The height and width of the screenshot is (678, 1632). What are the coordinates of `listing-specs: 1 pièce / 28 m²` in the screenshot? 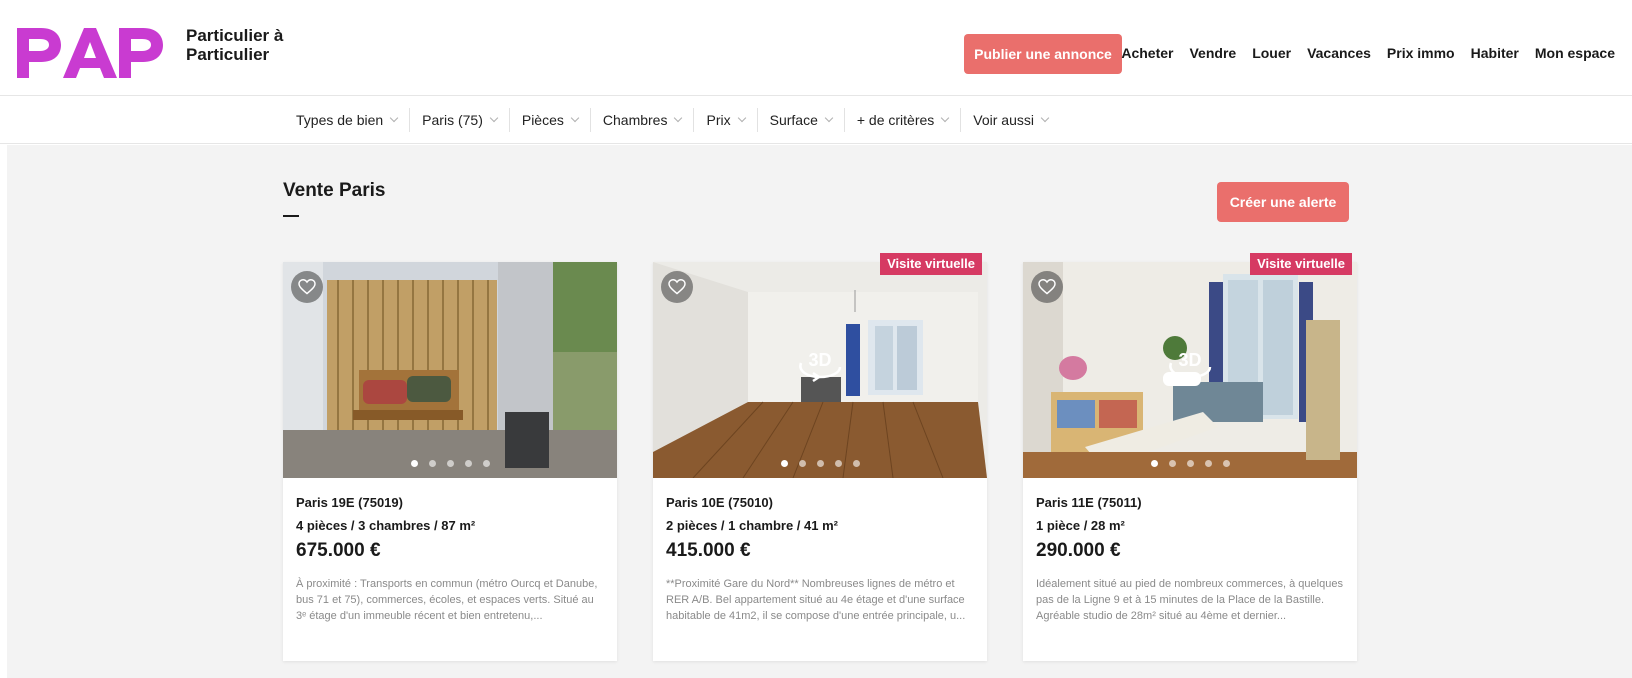 It's located at (1080, 525).